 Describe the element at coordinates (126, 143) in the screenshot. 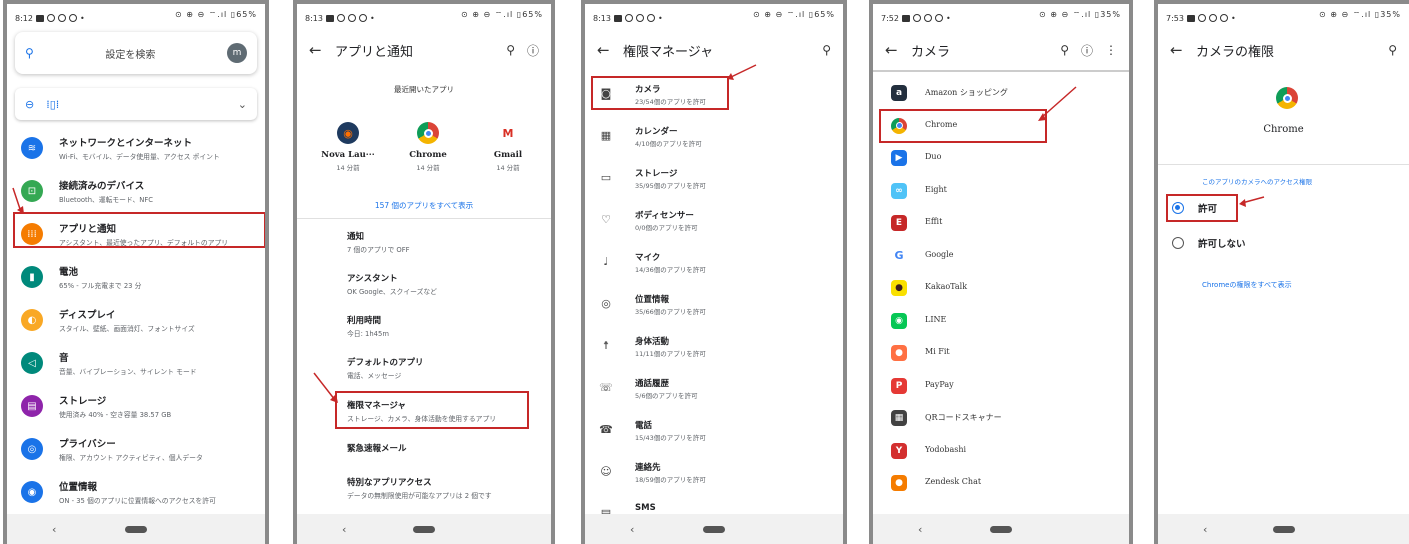

I see `settings-item-title: ネットワークとインターネット` at that location.